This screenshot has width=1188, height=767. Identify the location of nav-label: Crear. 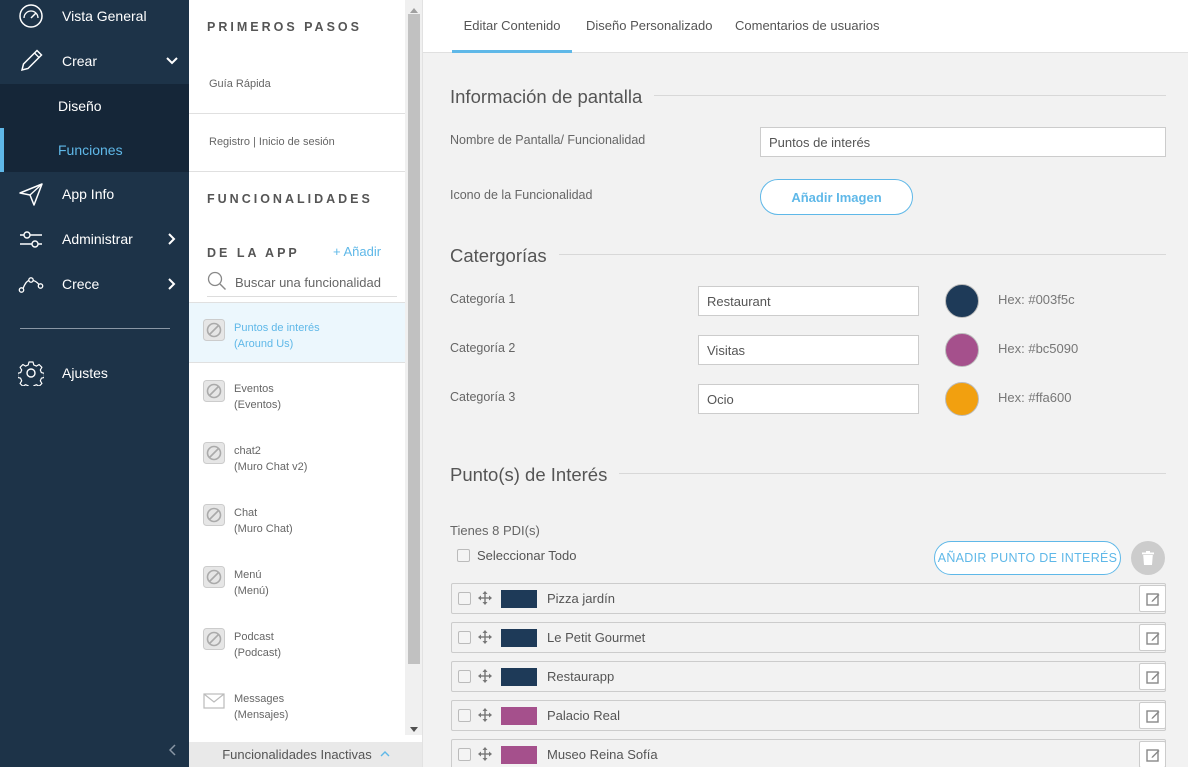
(80, 61).